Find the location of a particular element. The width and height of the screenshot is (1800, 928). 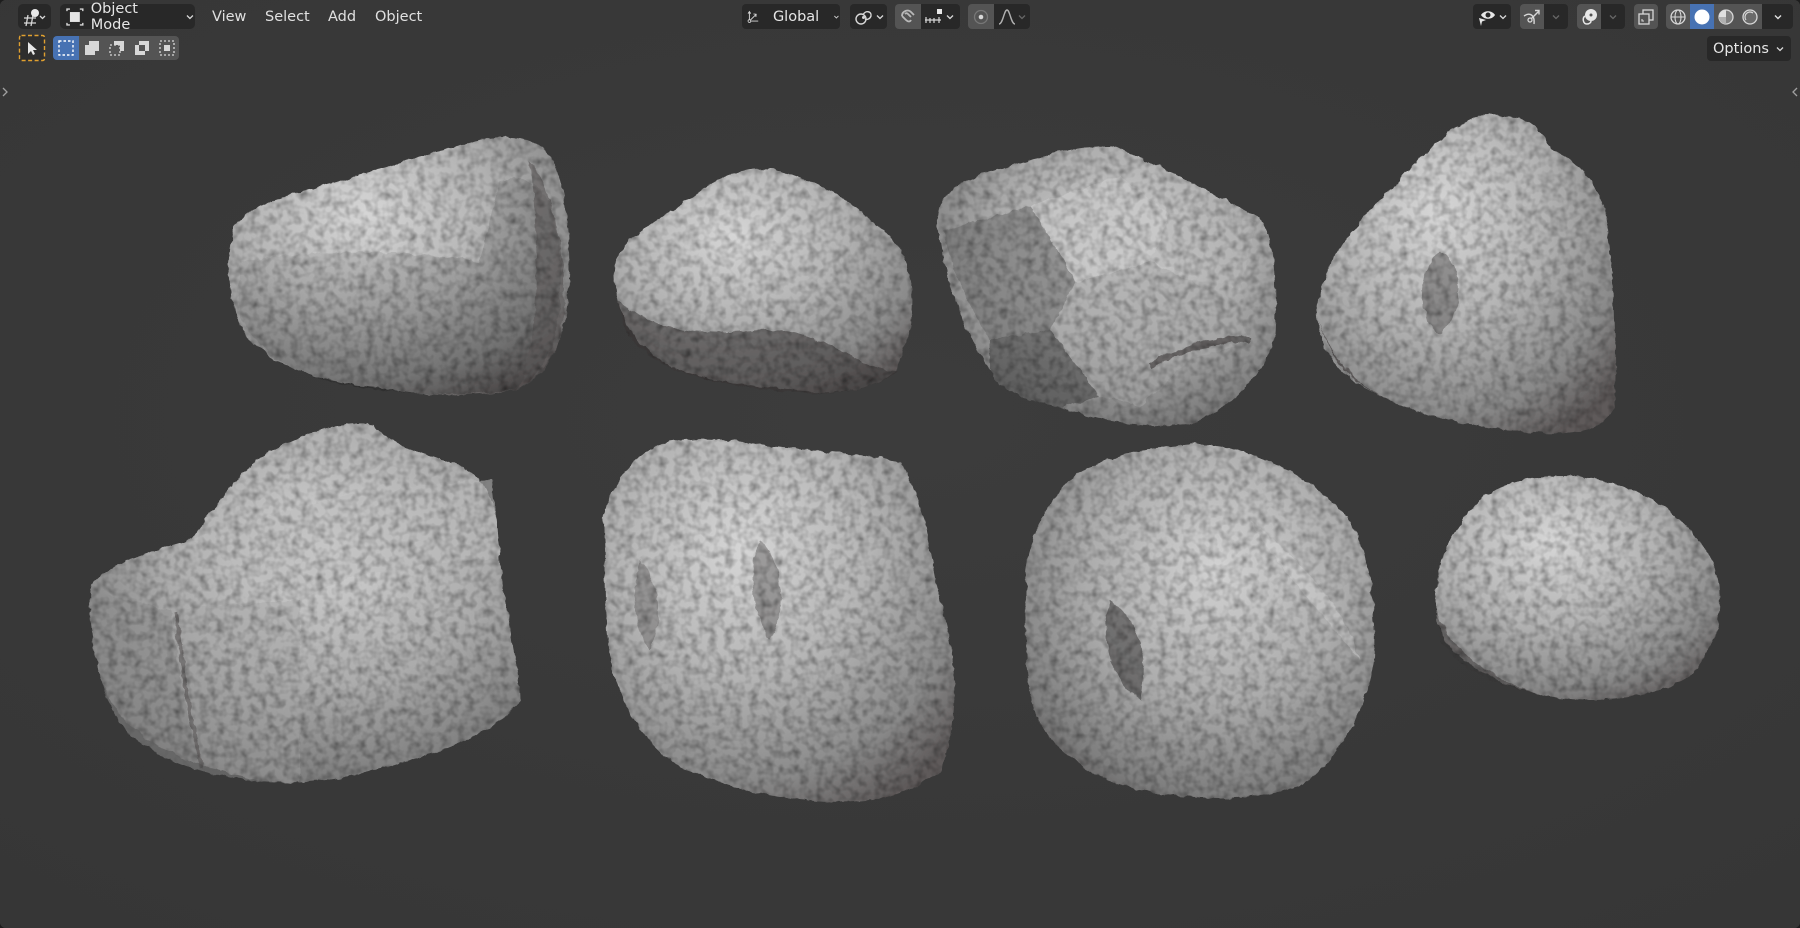

xray-toggle is located at coordinates (1646, 16).